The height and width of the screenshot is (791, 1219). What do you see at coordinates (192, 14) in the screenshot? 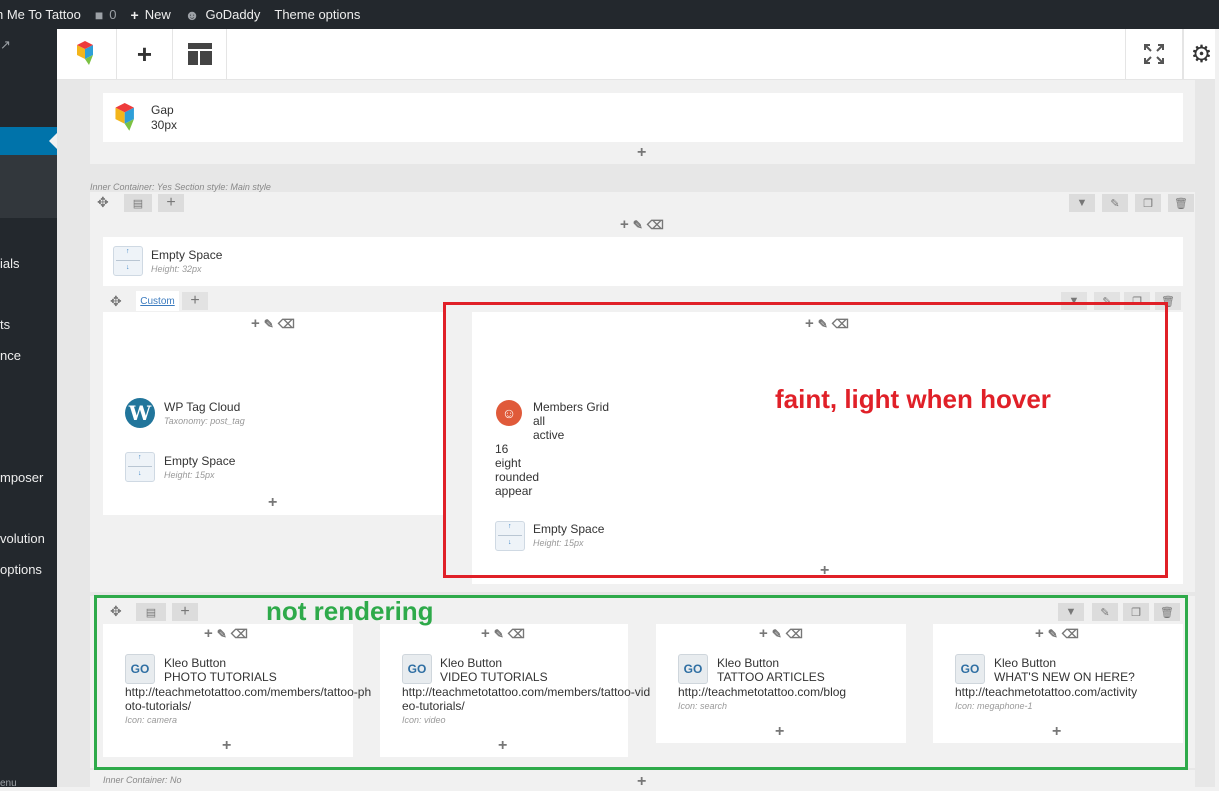
I see `godaddy-icon: ☻` at bounding box center [192, 14].